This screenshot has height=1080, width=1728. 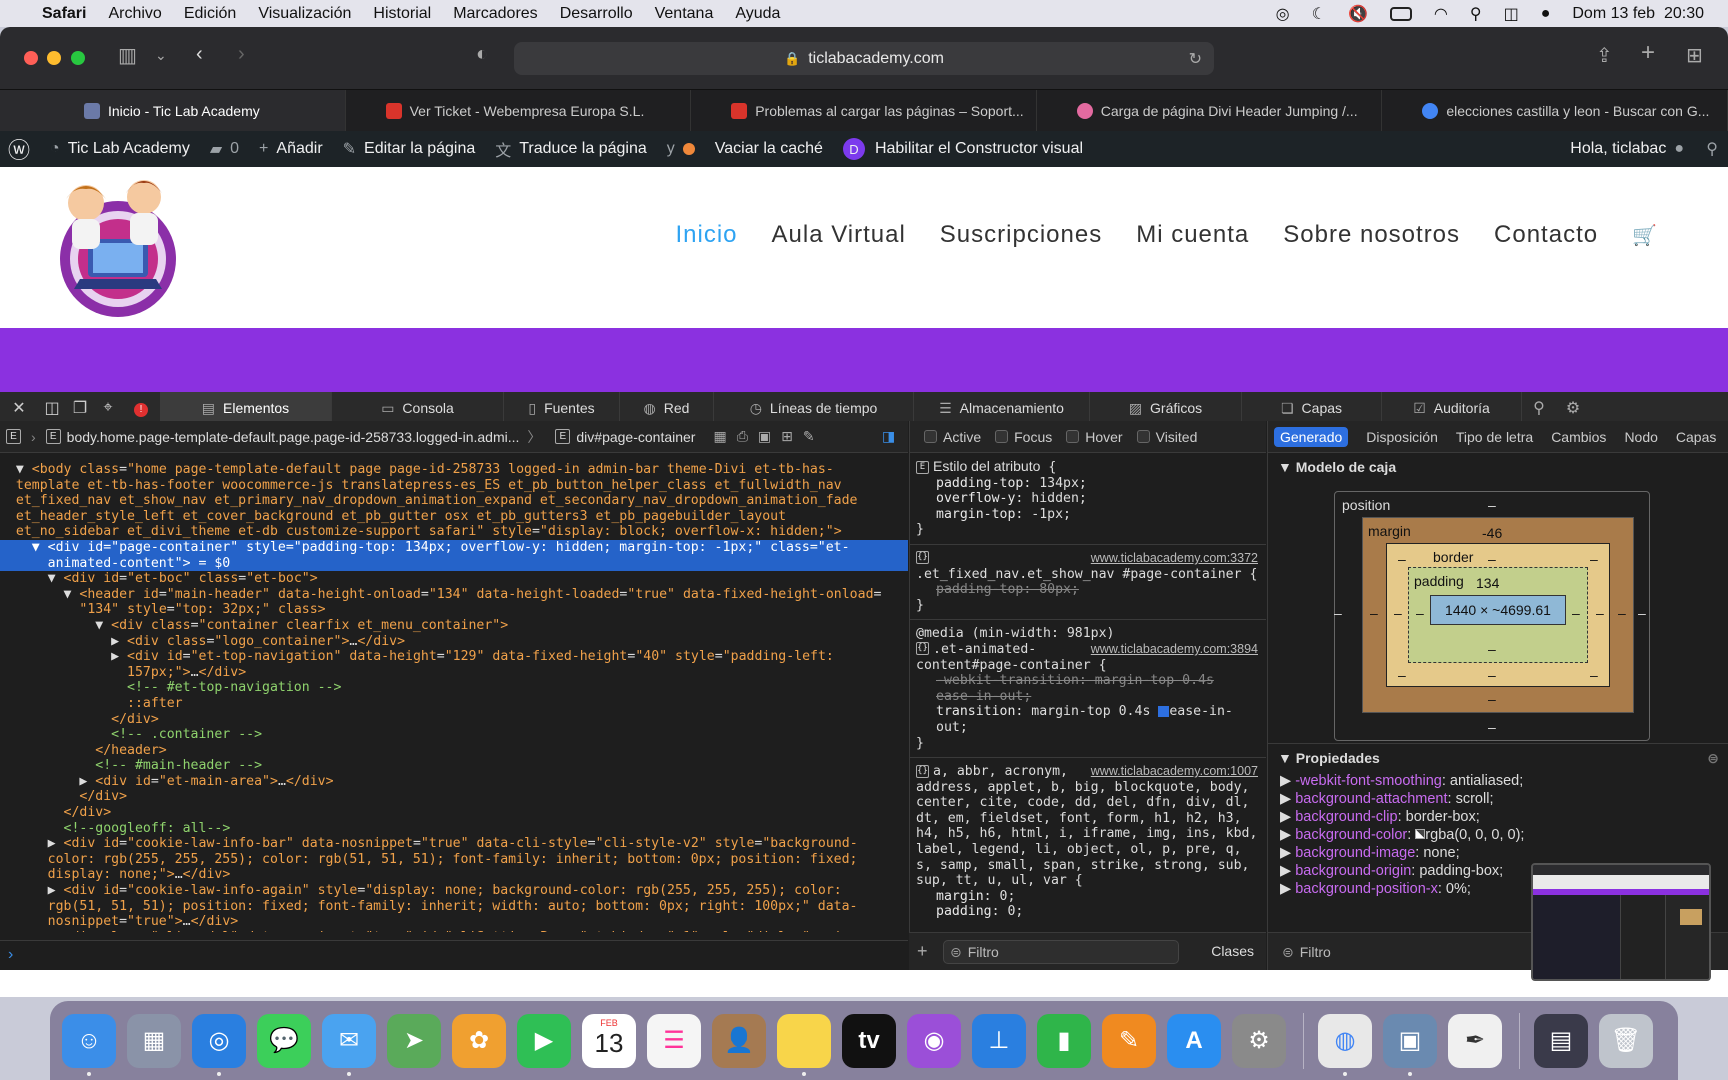 What do you see at coordinates (161, 55) in the screenshot?
I see `chevron-down-icon: ⌄` at bounding box center [161, 55].